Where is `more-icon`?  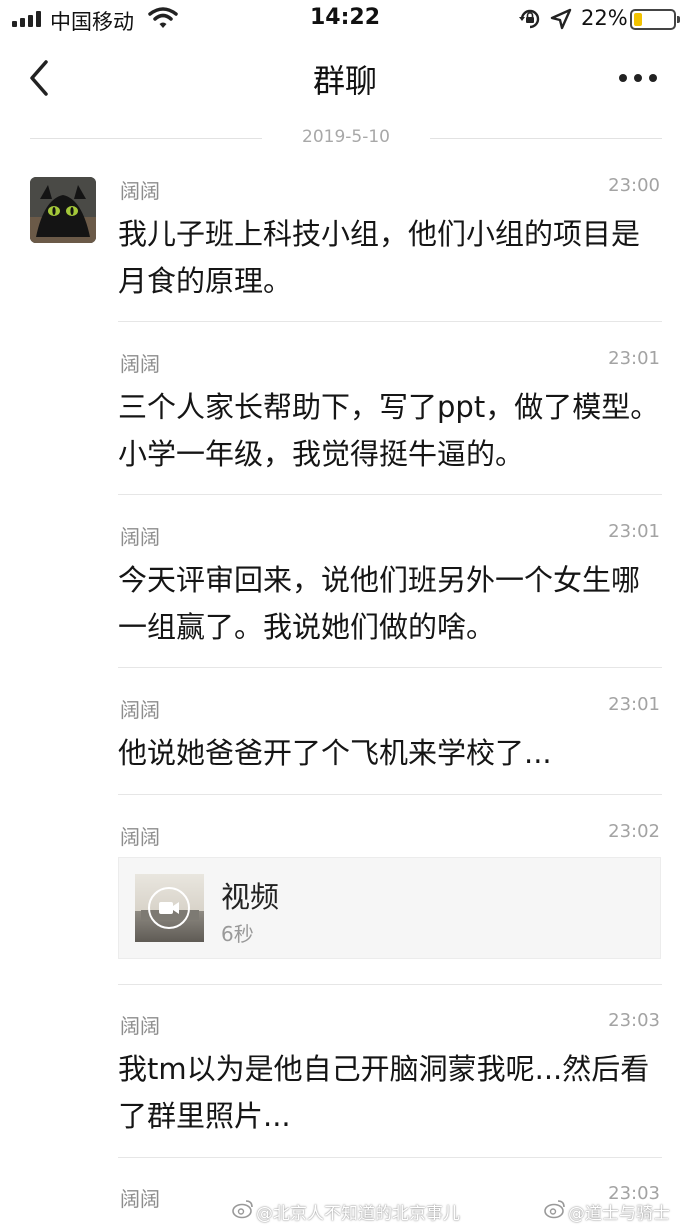 more-icon is located at coordinates (638, 78).